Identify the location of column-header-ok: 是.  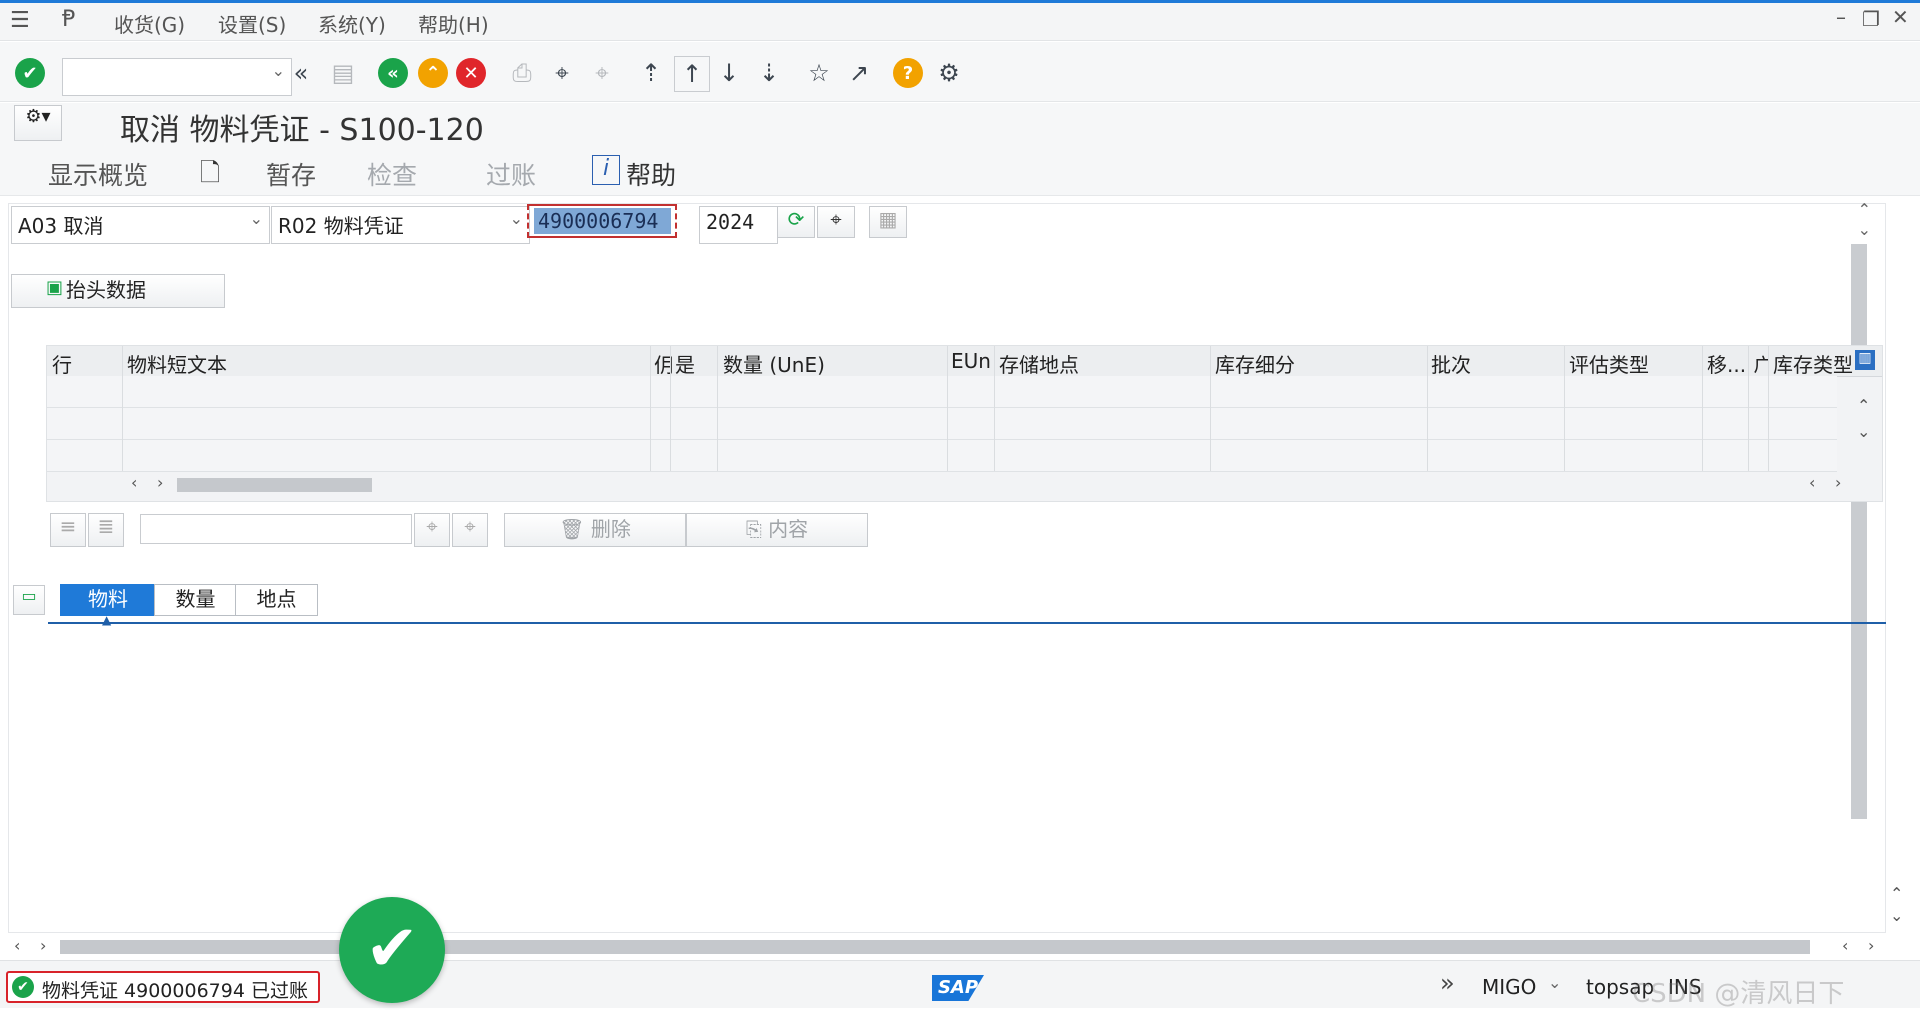
(685, 363).